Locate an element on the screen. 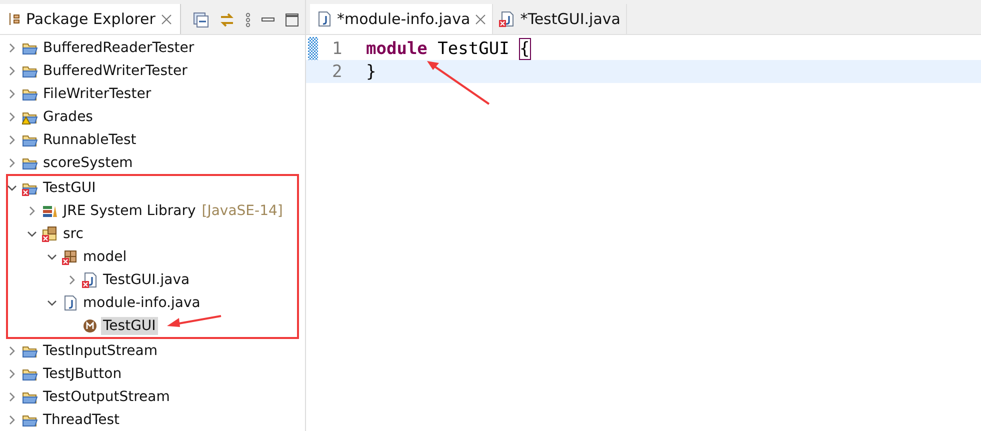 The height and width of the screenshot is (431, 981). editor-tab: *module-info.java is located at coordinates (402, 19).